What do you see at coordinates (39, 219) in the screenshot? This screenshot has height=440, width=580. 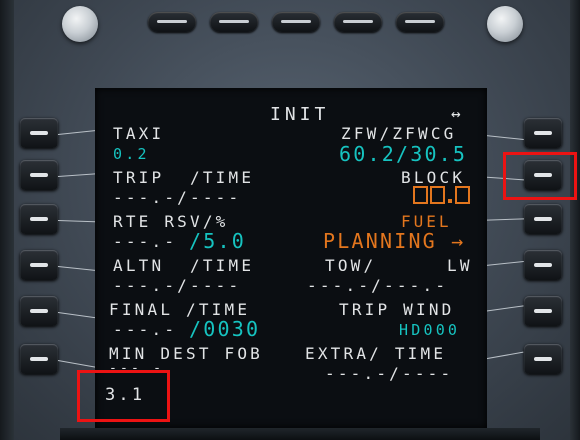 I see `lsk-3l` at bounding box center [39, 219].